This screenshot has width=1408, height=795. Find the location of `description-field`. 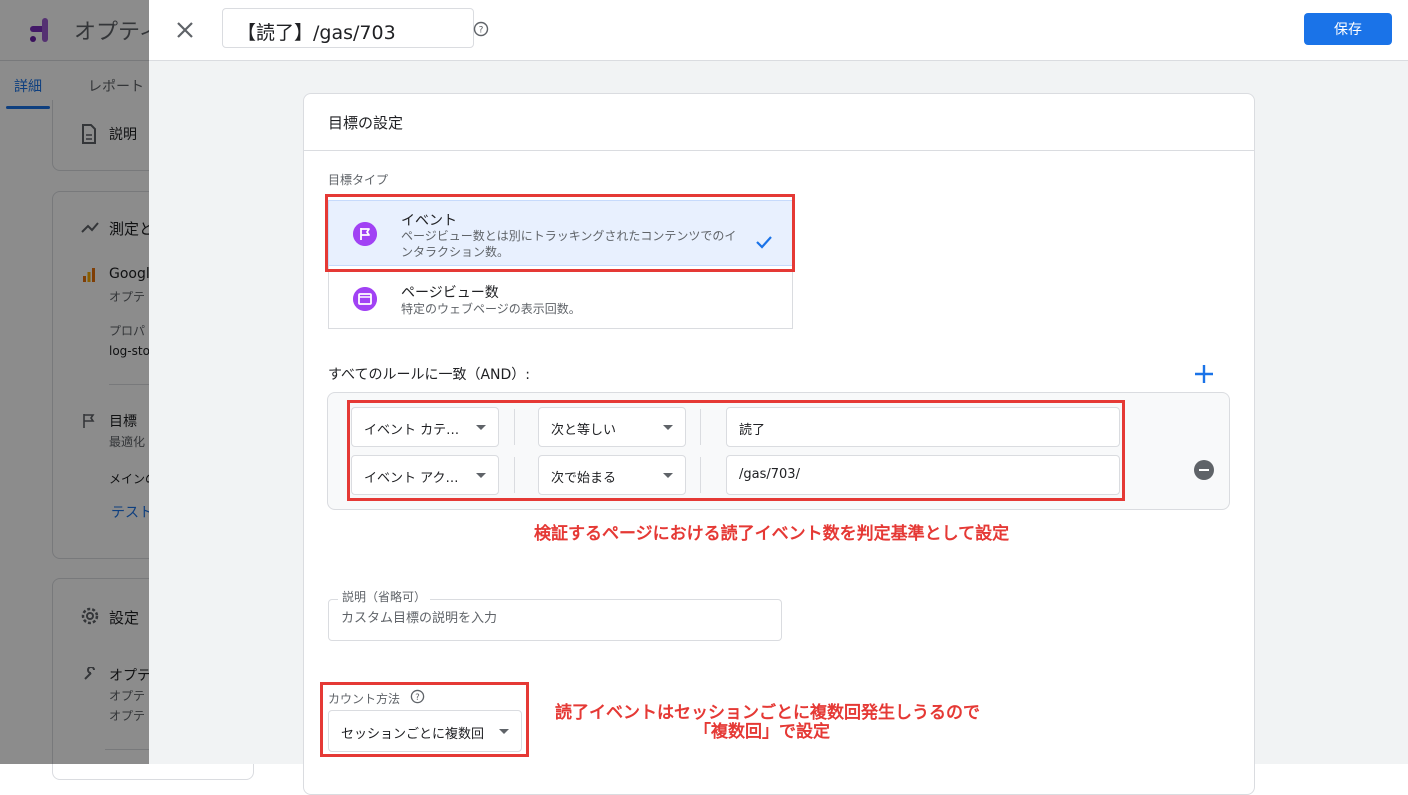

description-field is located at coordinates (555, 620).